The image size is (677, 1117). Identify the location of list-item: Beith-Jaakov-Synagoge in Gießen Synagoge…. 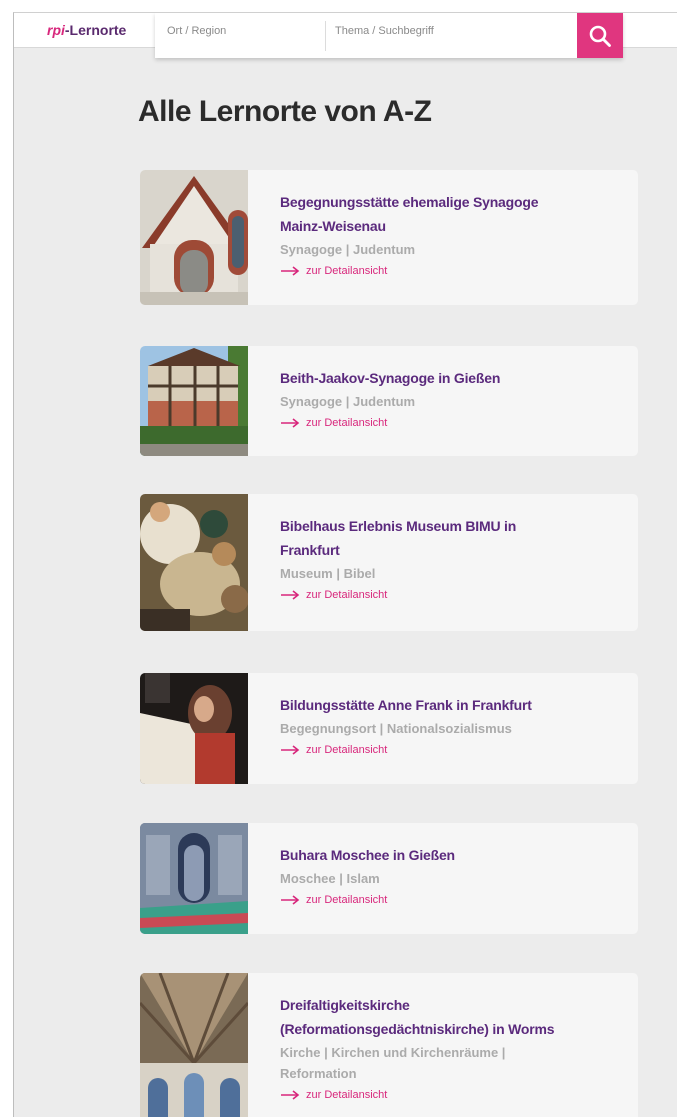
(389, 401).